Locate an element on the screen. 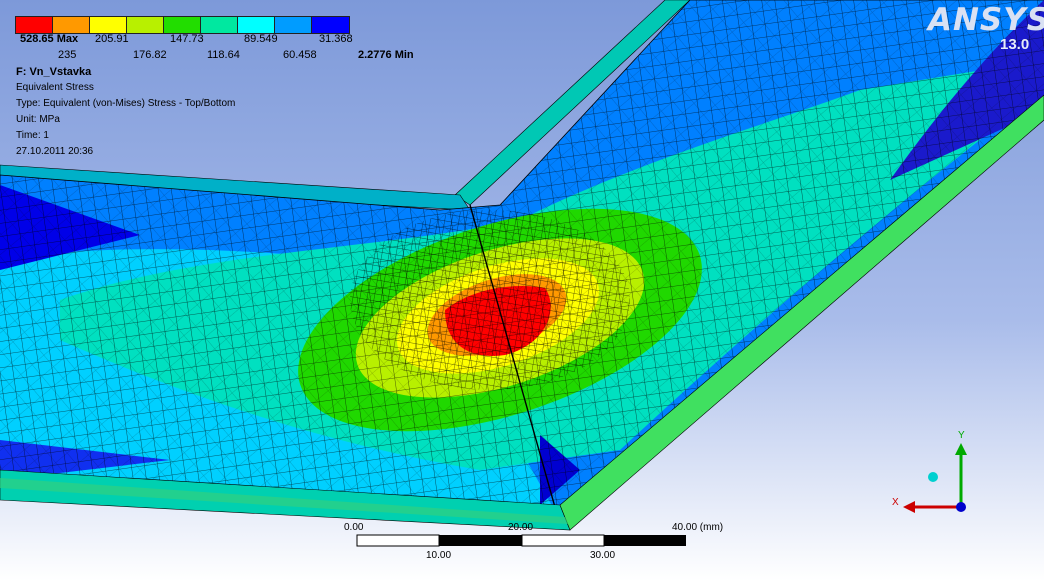 The height and width of the screenshot is (581, 1044). ansys-logo: ANSYS is located at coordinates (986, 20).